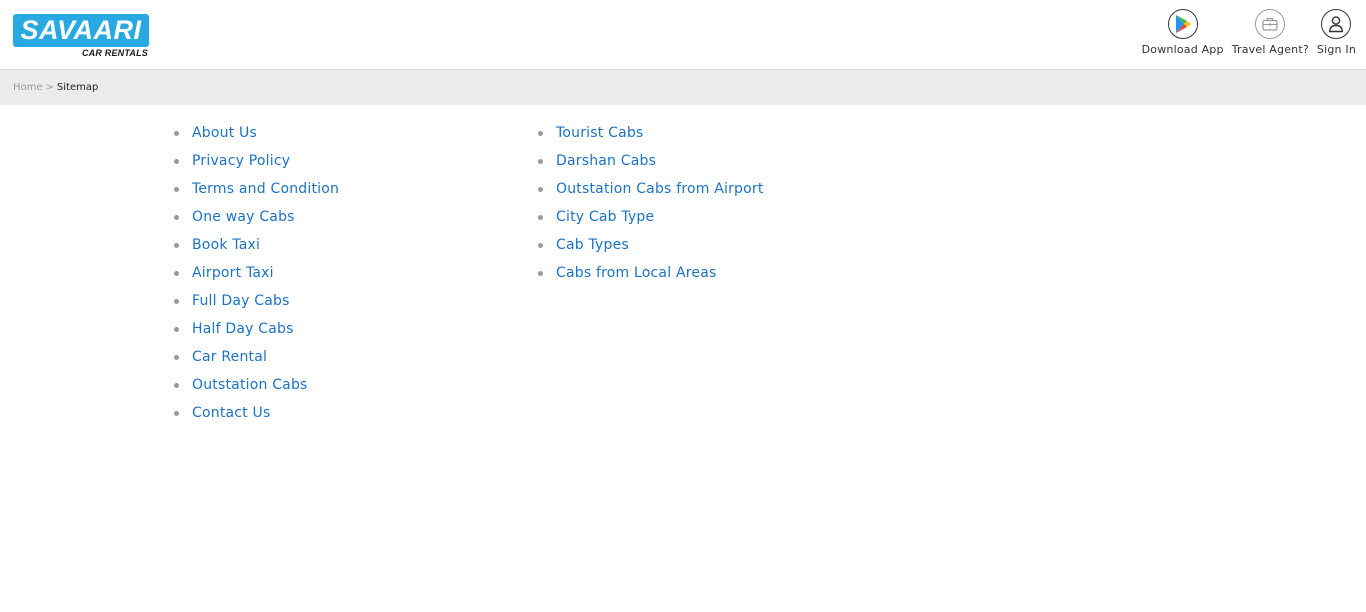  Describe the element at coordinates (243, 217) in the screenshot. I see `sitemap-link-one-way-cabs: One way Cabs` at that location.